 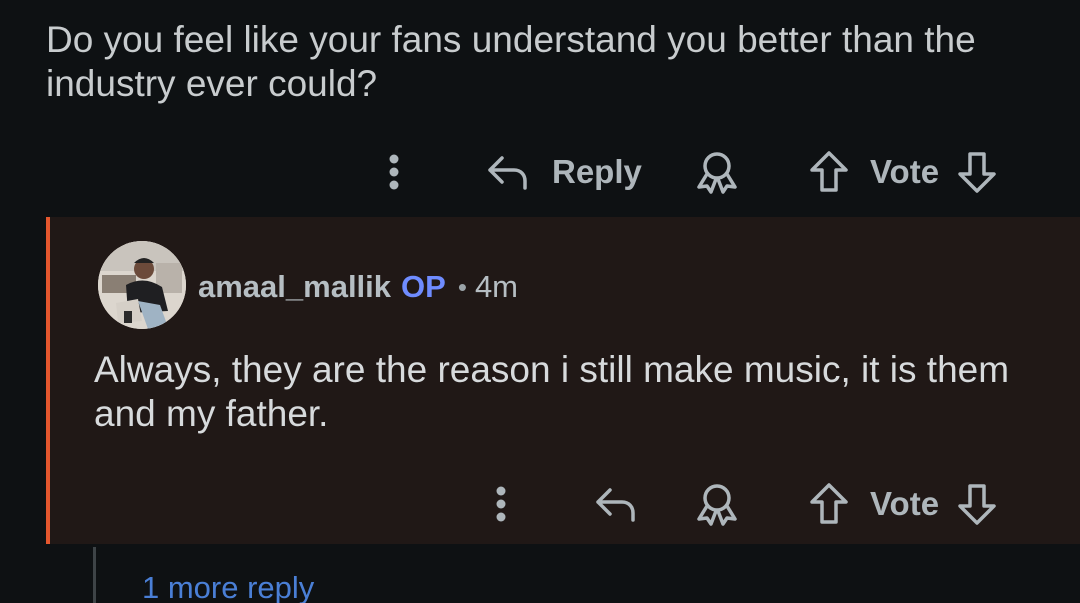 I want to click on parent-action-bar: Reply Vote, so click(x=540, y=172).